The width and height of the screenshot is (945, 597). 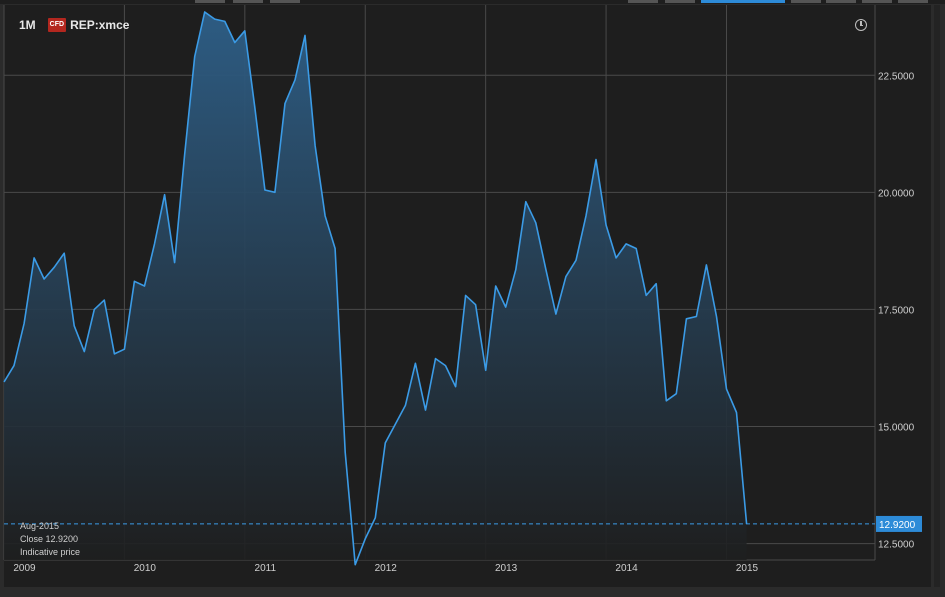 I want to click on x-tick-label: 2011, so click(x=266, y=568).